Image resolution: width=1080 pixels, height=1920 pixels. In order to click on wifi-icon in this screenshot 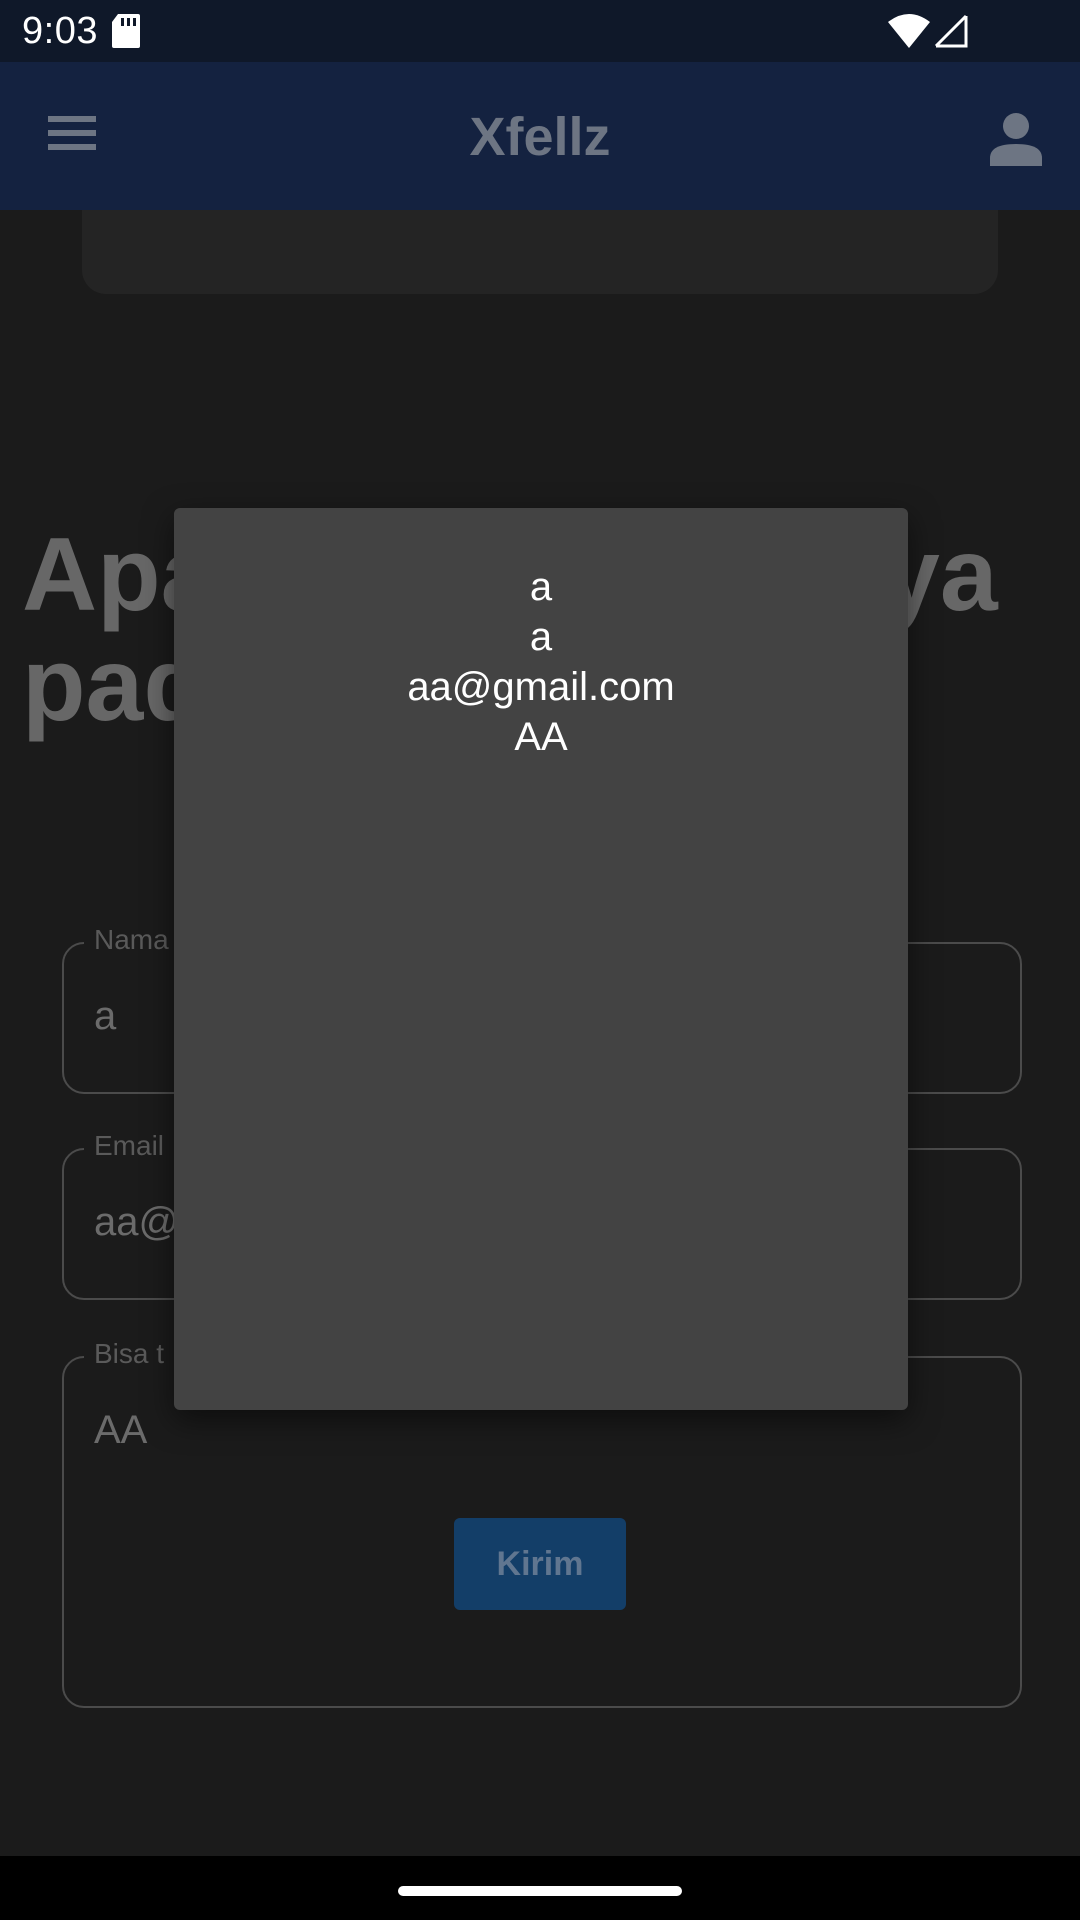, I will do `click(909, 31)`.